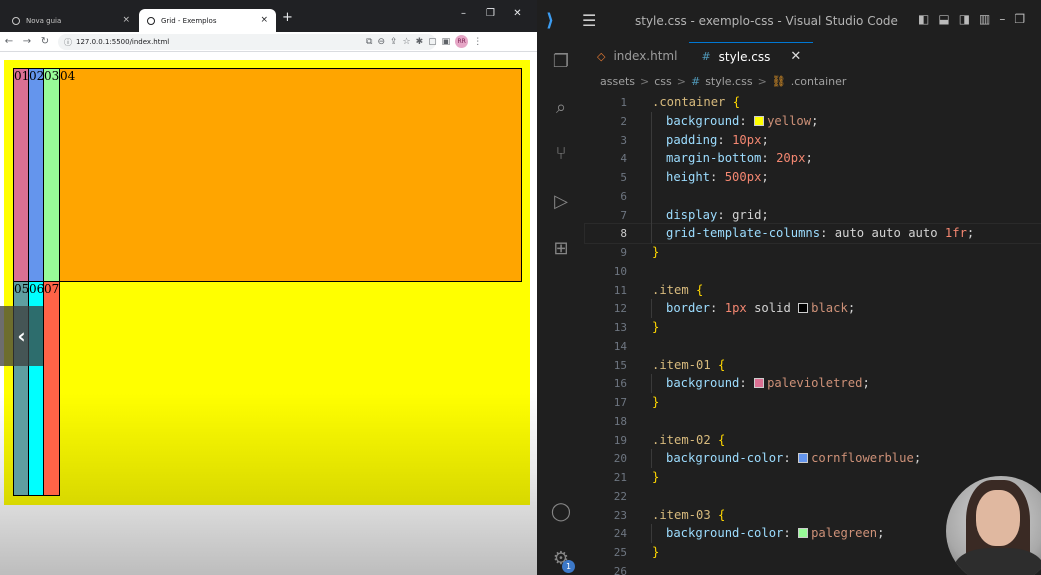  Describe the element at coordinates (689, 364) in the screenshot. I see `code-text: .item-01 {` at that location.